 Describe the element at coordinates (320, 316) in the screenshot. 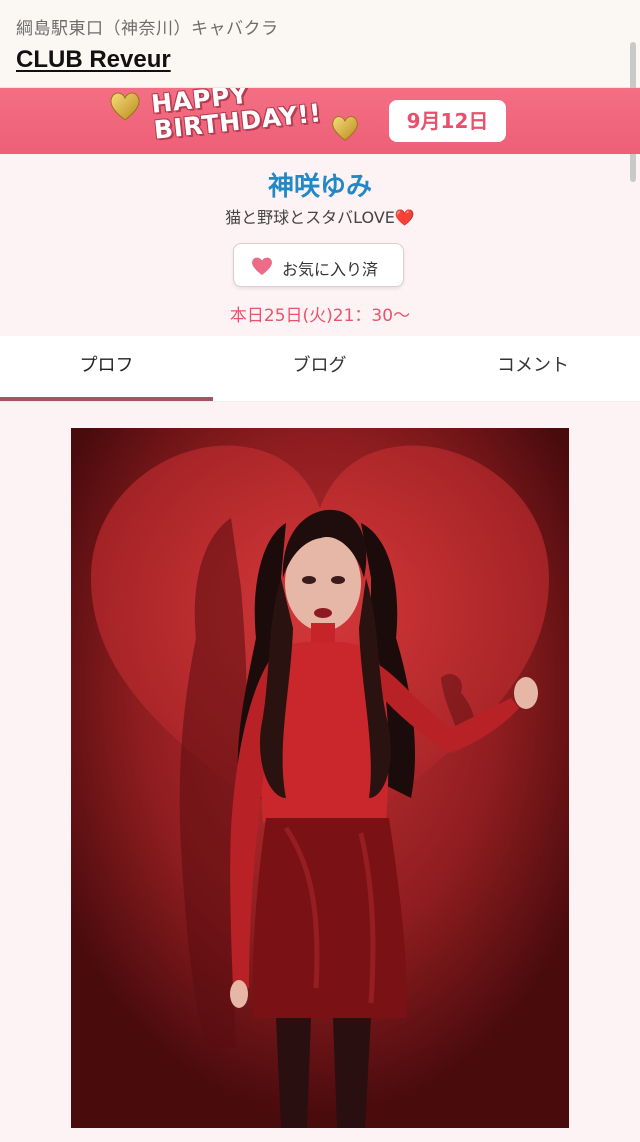

I see `work-schedule: 本日25日(火)21：30〜` at that location.